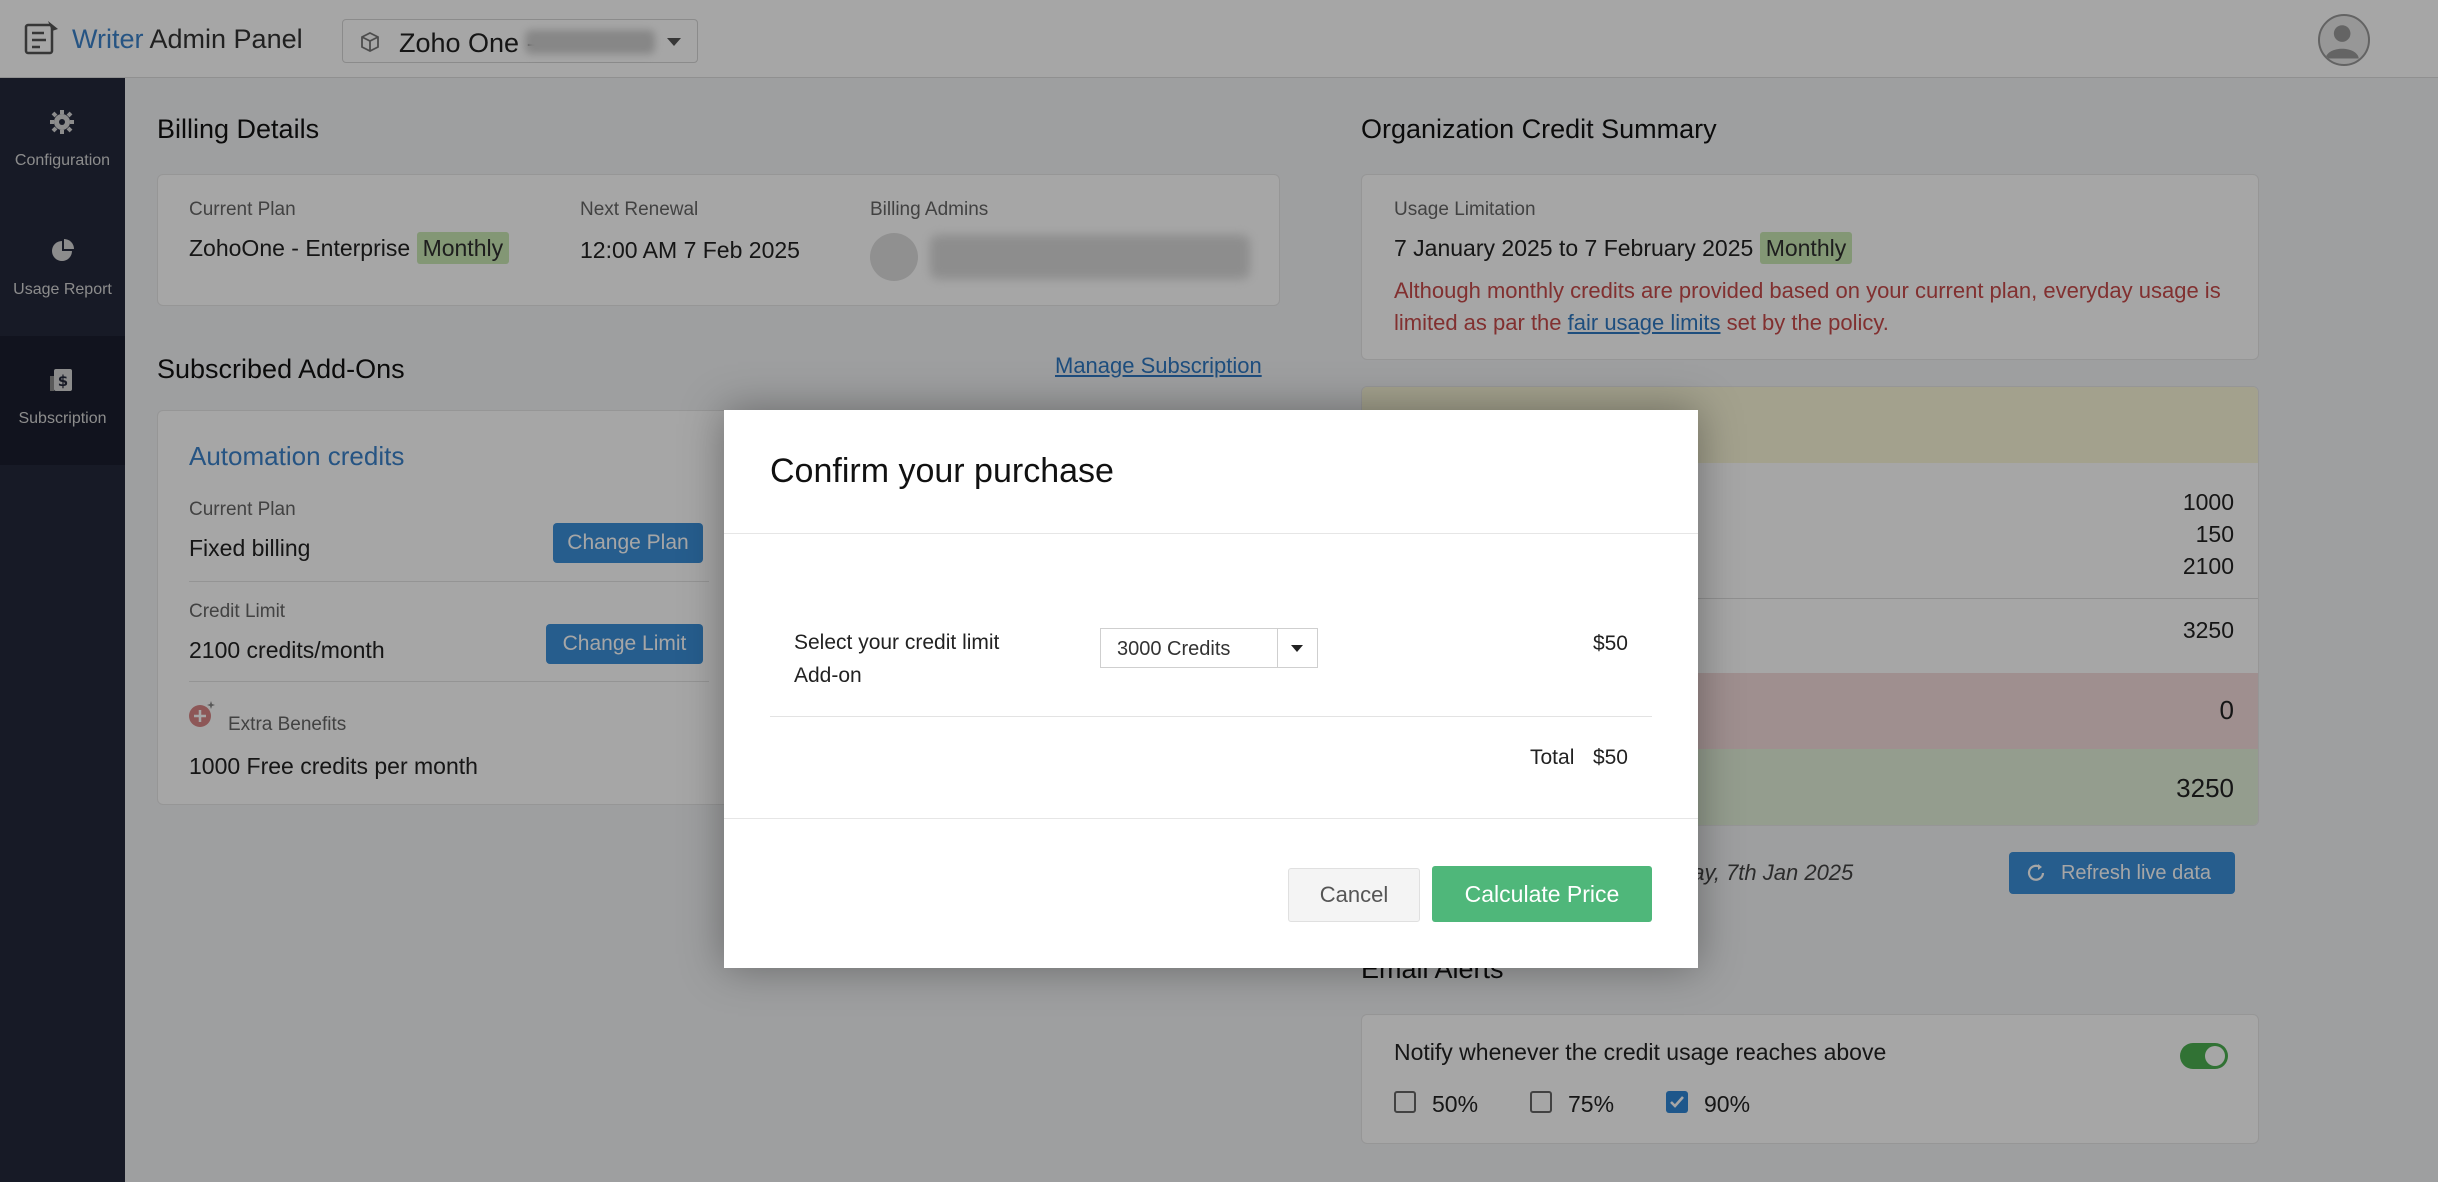 The image size is (2438, 1182). Describe the element at coordinates (1552, 757) in the screenshot. I see `total-label: Total` at that location.